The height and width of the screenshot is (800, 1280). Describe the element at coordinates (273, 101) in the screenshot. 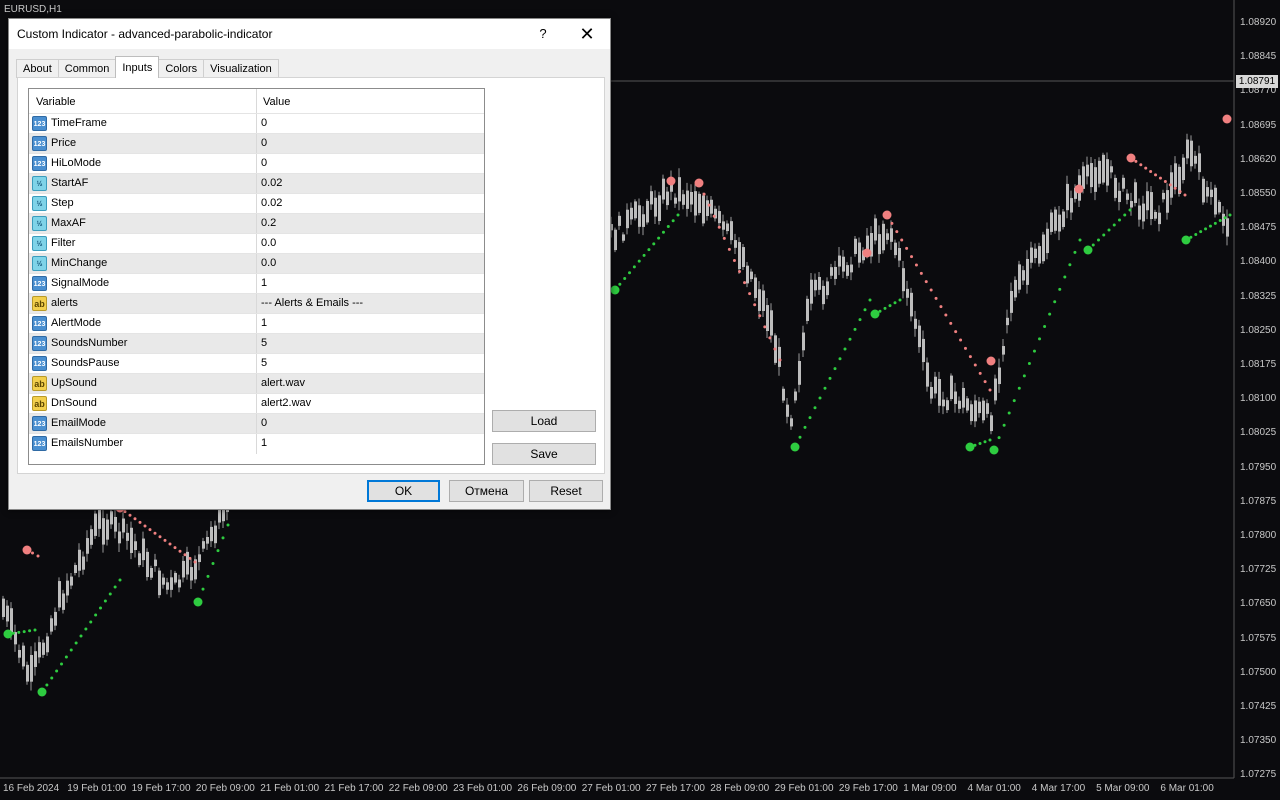

I see `column-header-value: Value` at that location.